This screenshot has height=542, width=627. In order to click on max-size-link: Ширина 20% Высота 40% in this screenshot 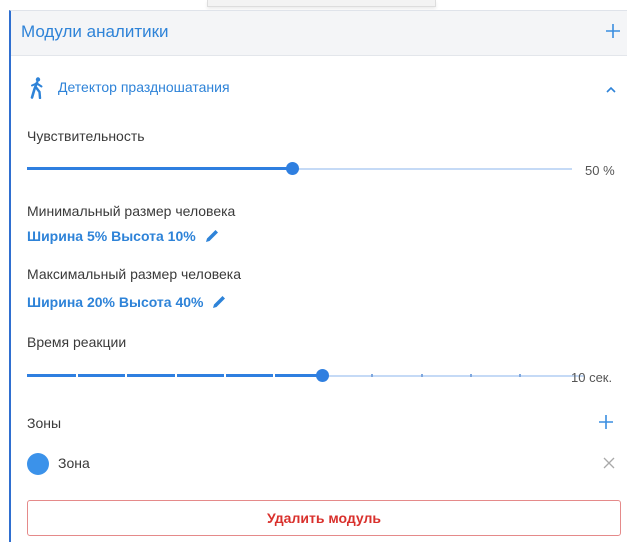, I will do `click(127, 302)`.